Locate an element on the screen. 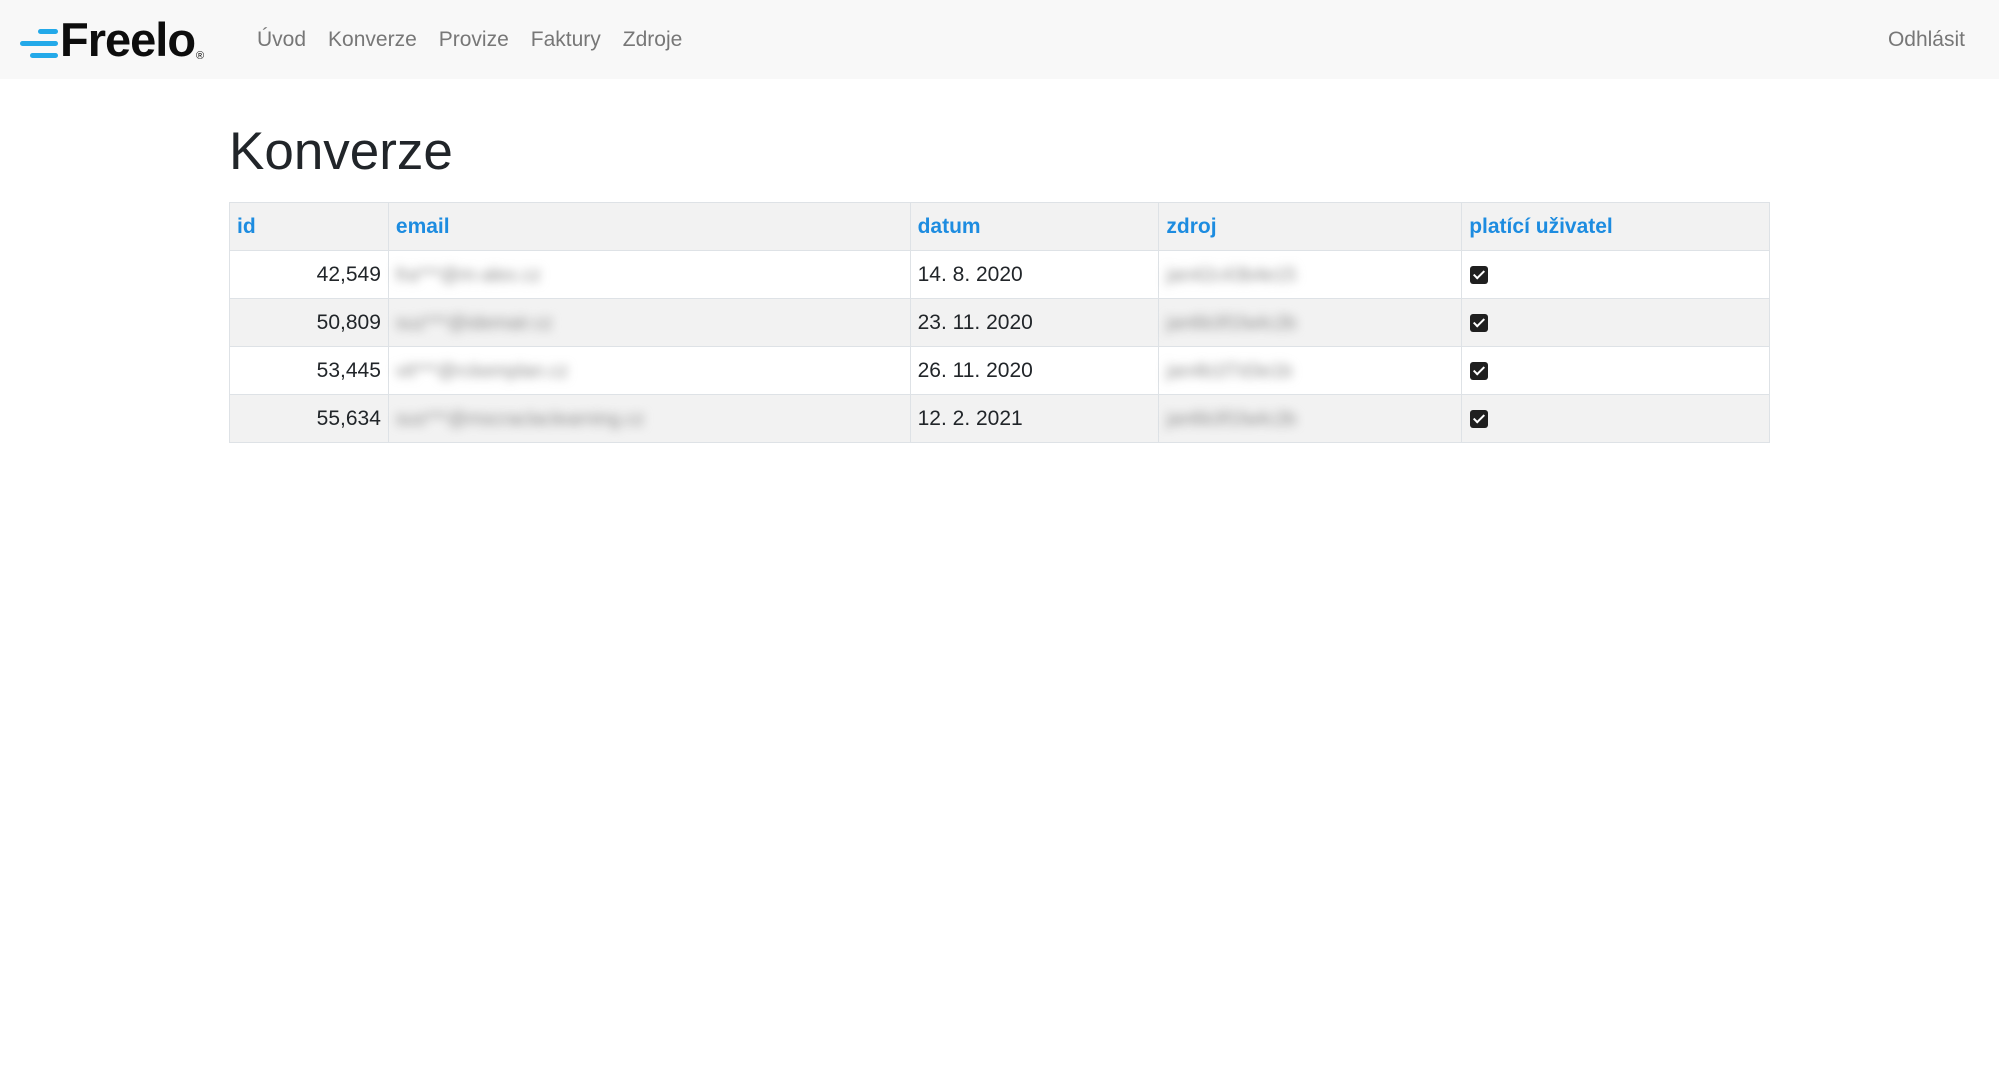  column-header-paying-user: platící uživatel is located at coordinates (1615, 226).